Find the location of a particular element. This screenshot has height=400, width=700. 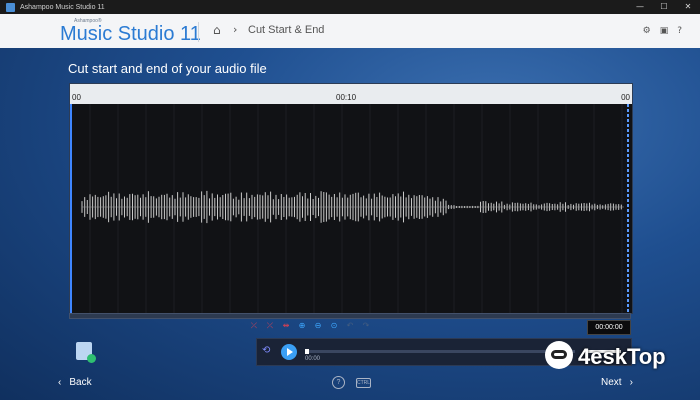

zoom-out-button: ⊖ is located at coordinates (318, 326).